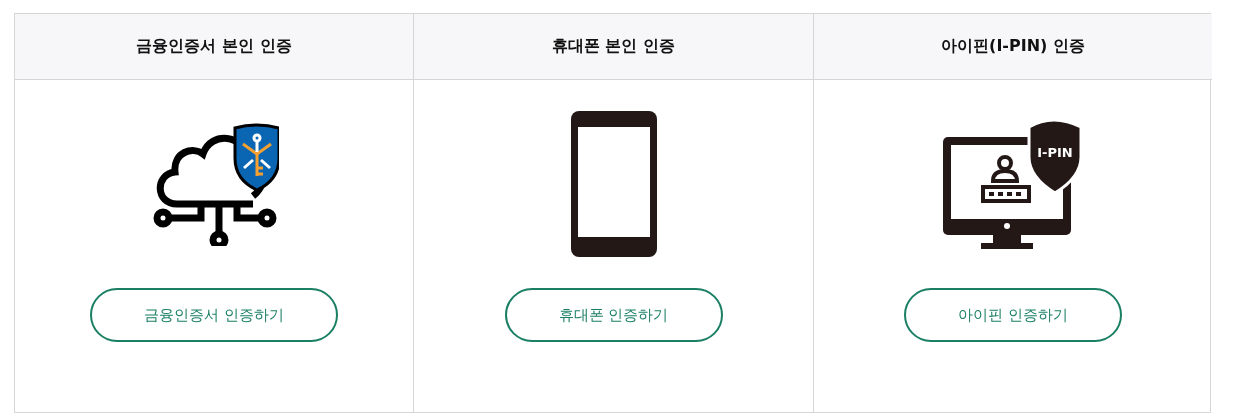  What do you see at coordinates (1013, 46) in the screenshot?
I see `column-title: 아이핀(I-PIN) 인증` at bounding box center [1013, 46].